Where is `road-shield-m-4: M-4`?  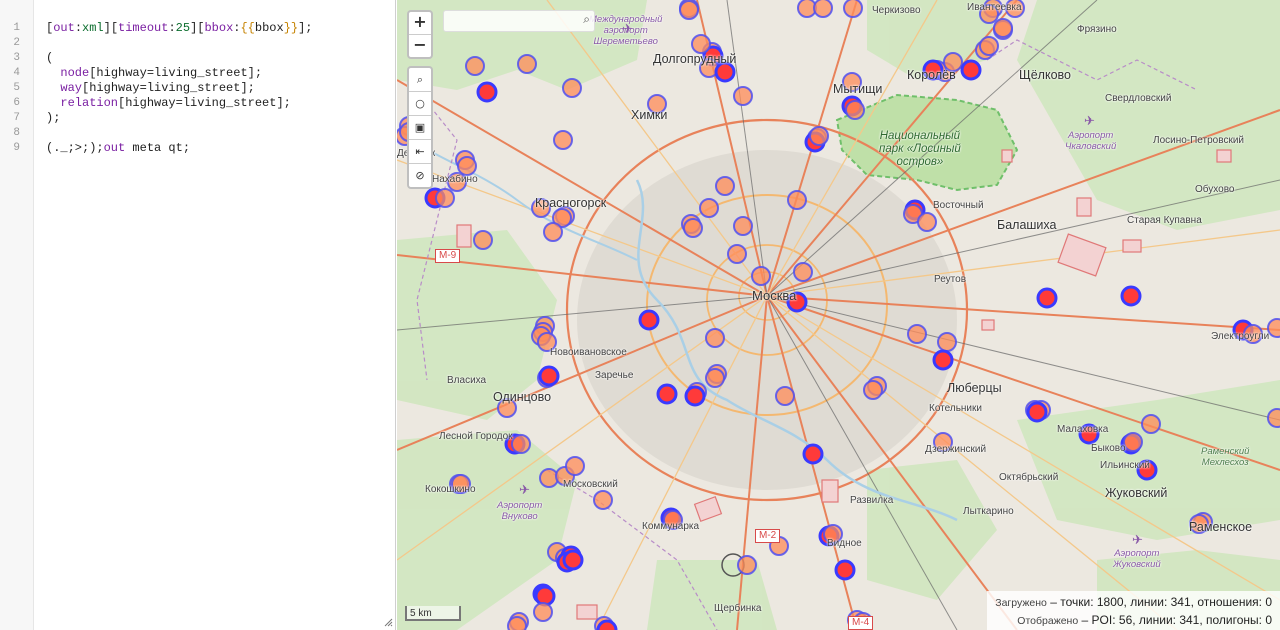
road-shield-m-4: M-4 is located at coordinates (861, 623).